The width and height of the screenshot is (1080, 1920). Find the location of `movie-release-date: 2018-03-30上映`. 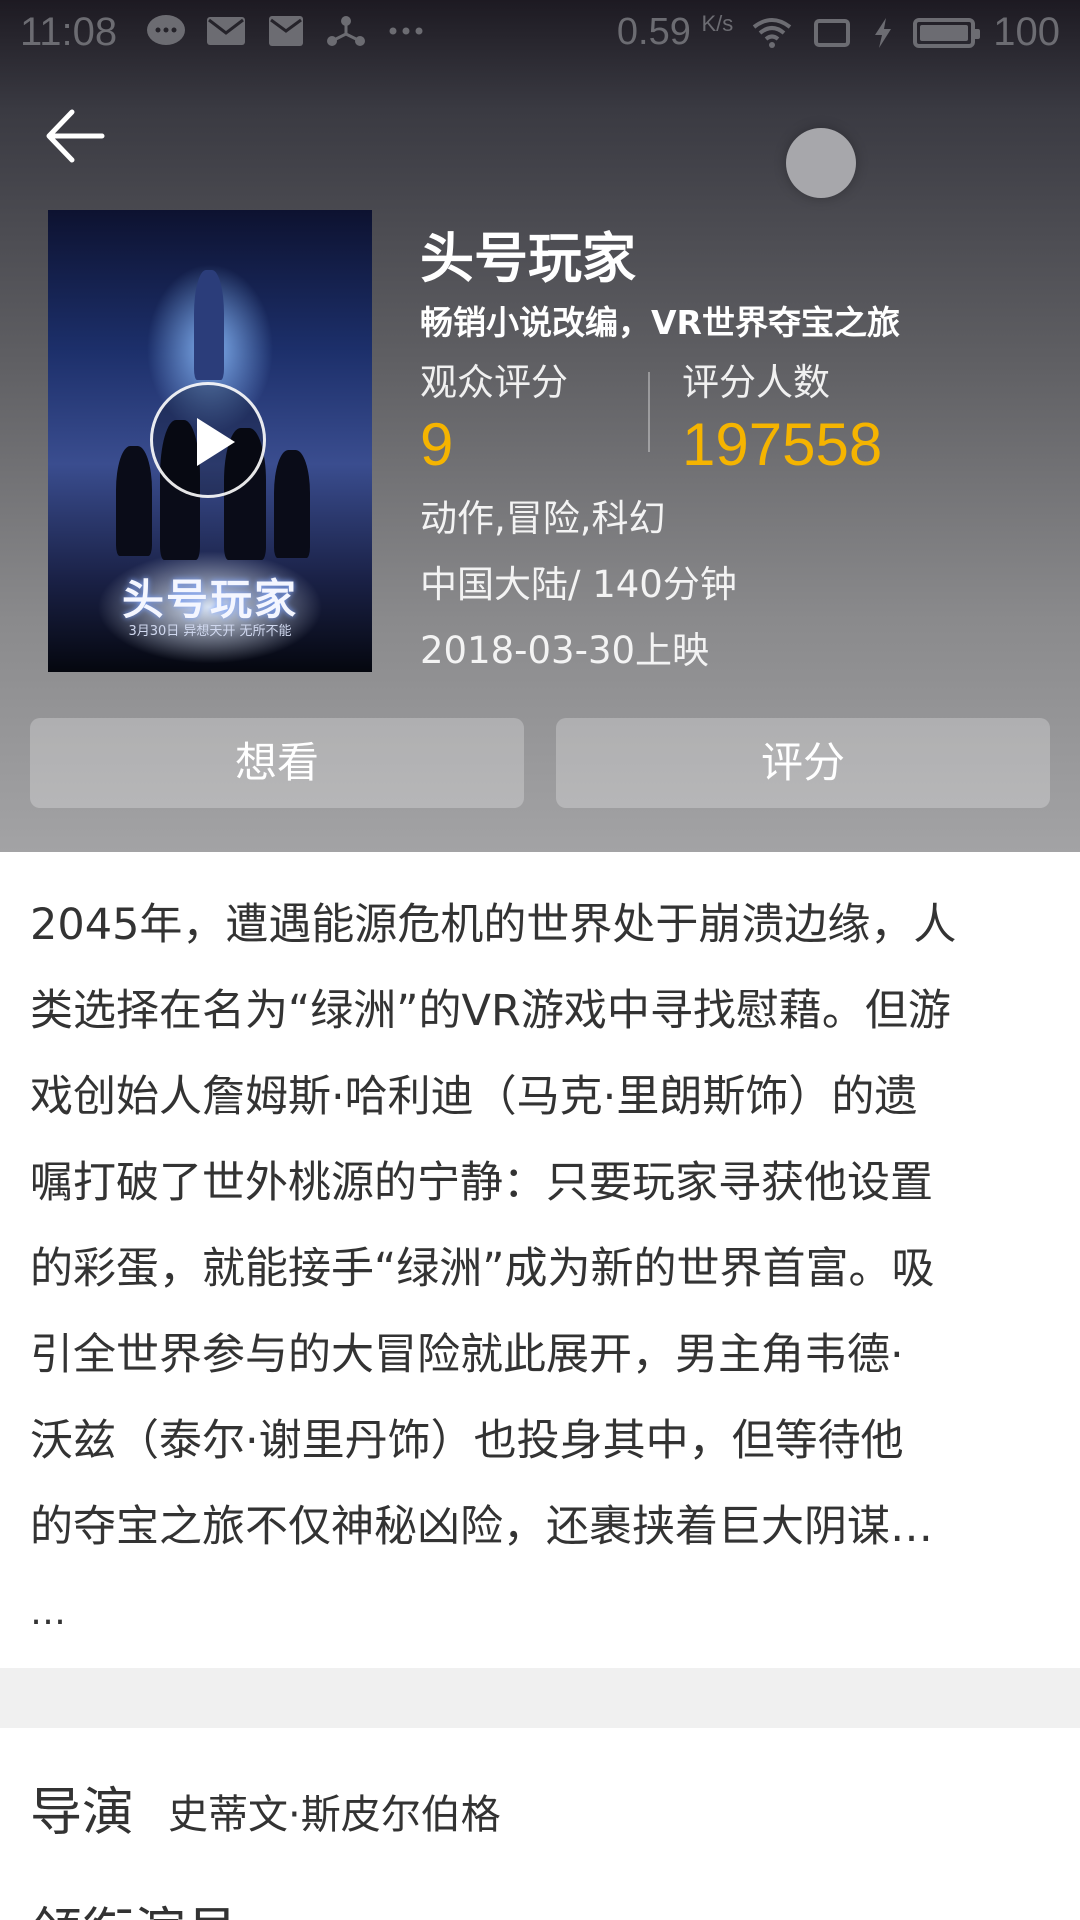

movie-release-date: 2018-03-30上映 is located at coordinates (565, 650).